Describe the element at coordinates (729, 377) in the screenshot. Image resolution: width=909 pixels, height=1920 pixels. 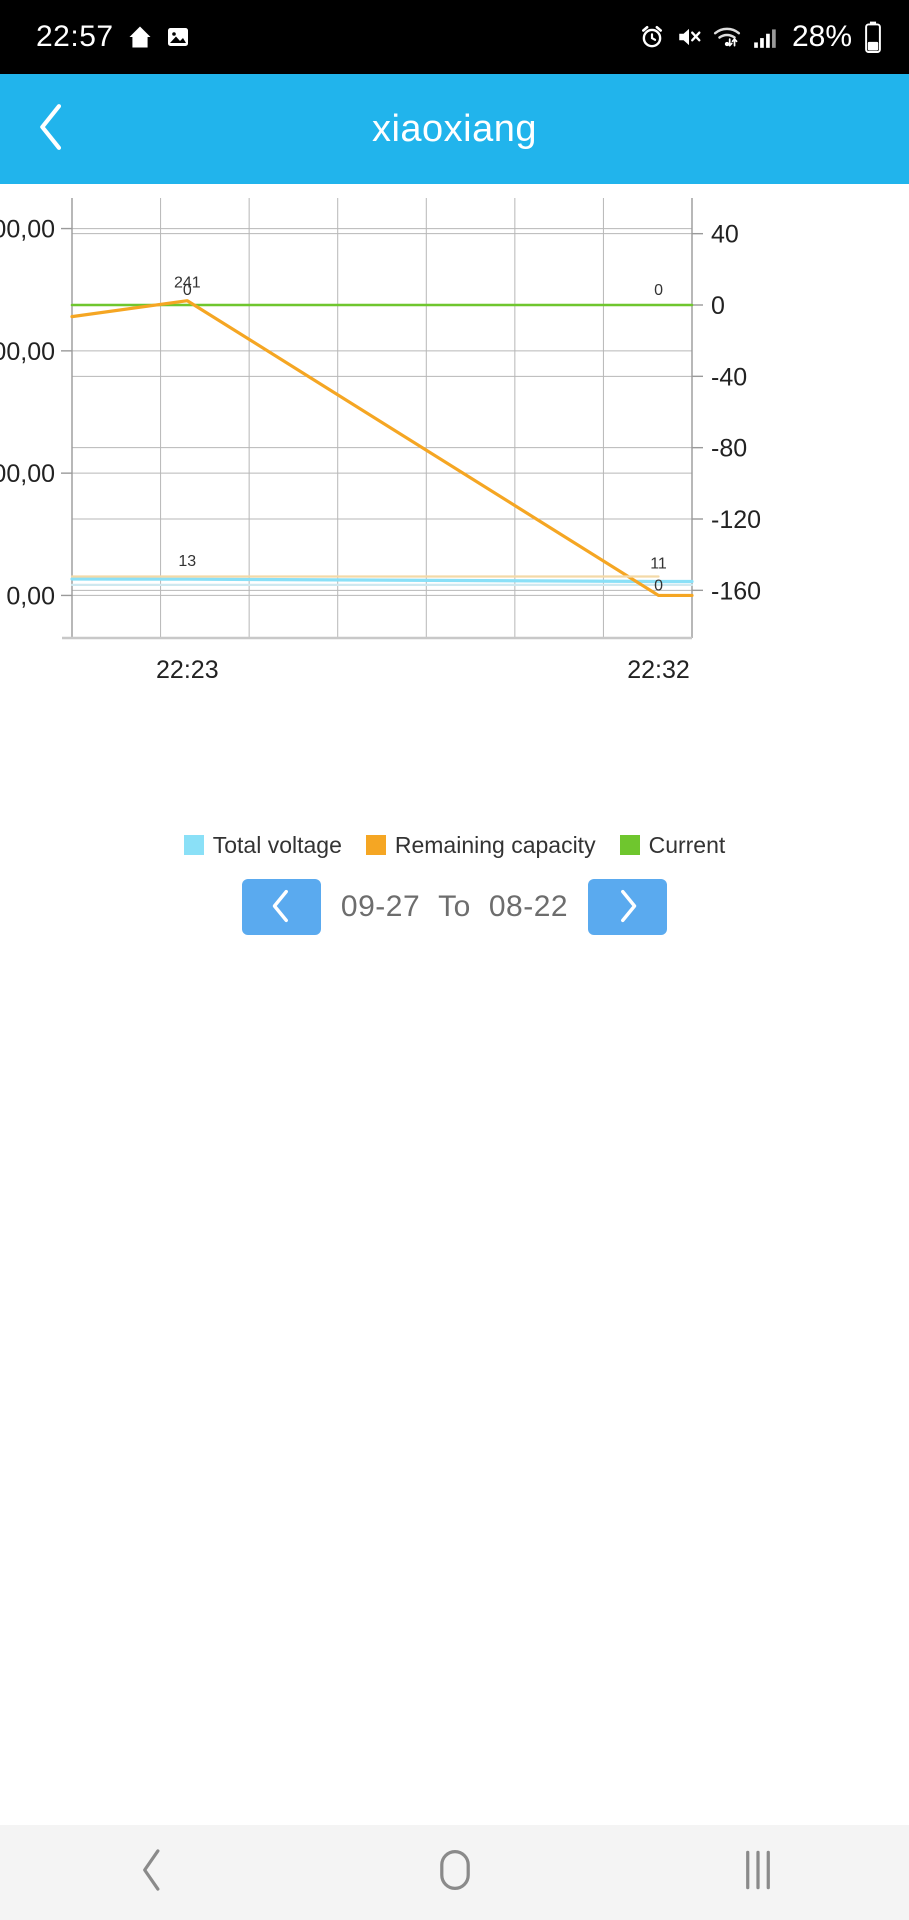
I see `right-axis-tick-label: -40` at that location.